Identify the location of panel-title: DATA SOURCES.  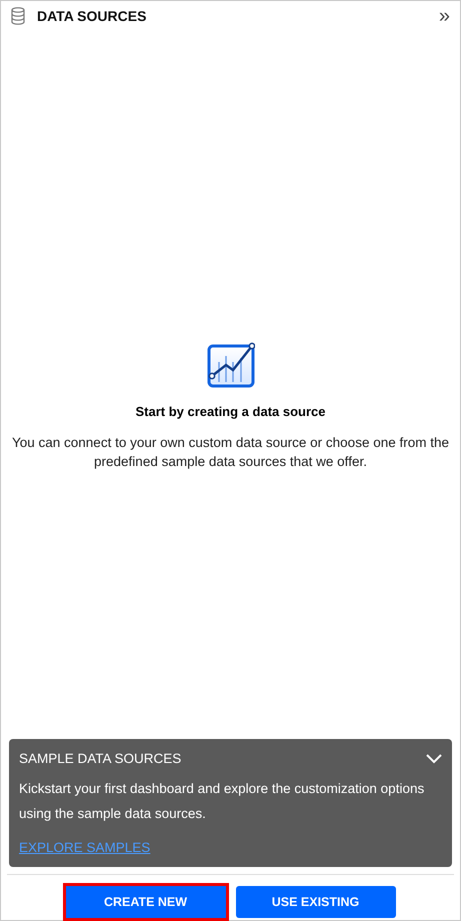
(91, 16).